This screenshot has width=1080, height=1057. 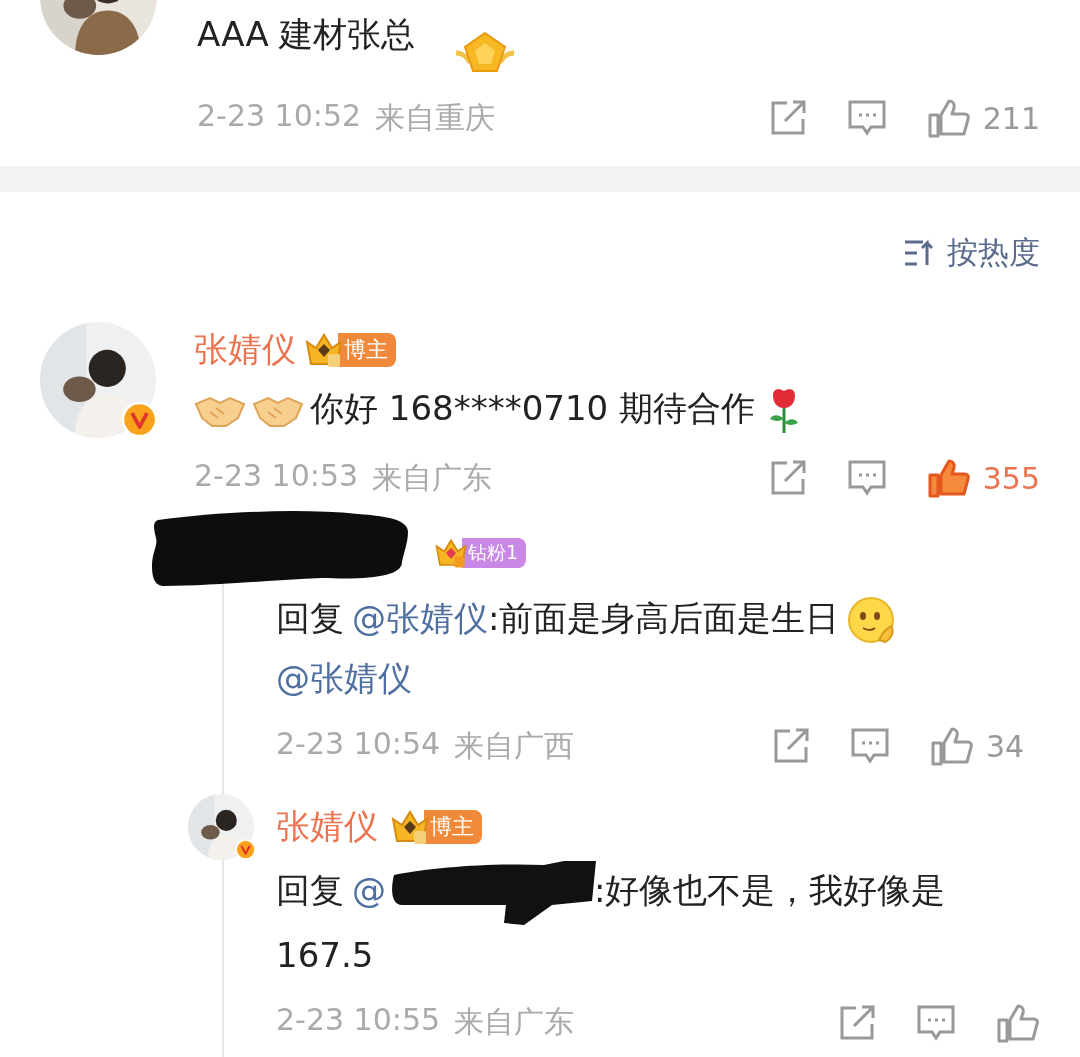 What do you see at coordinates (983, 478) in the screenshot?
I see `like-button: 355` at bounding box center [983, 478].